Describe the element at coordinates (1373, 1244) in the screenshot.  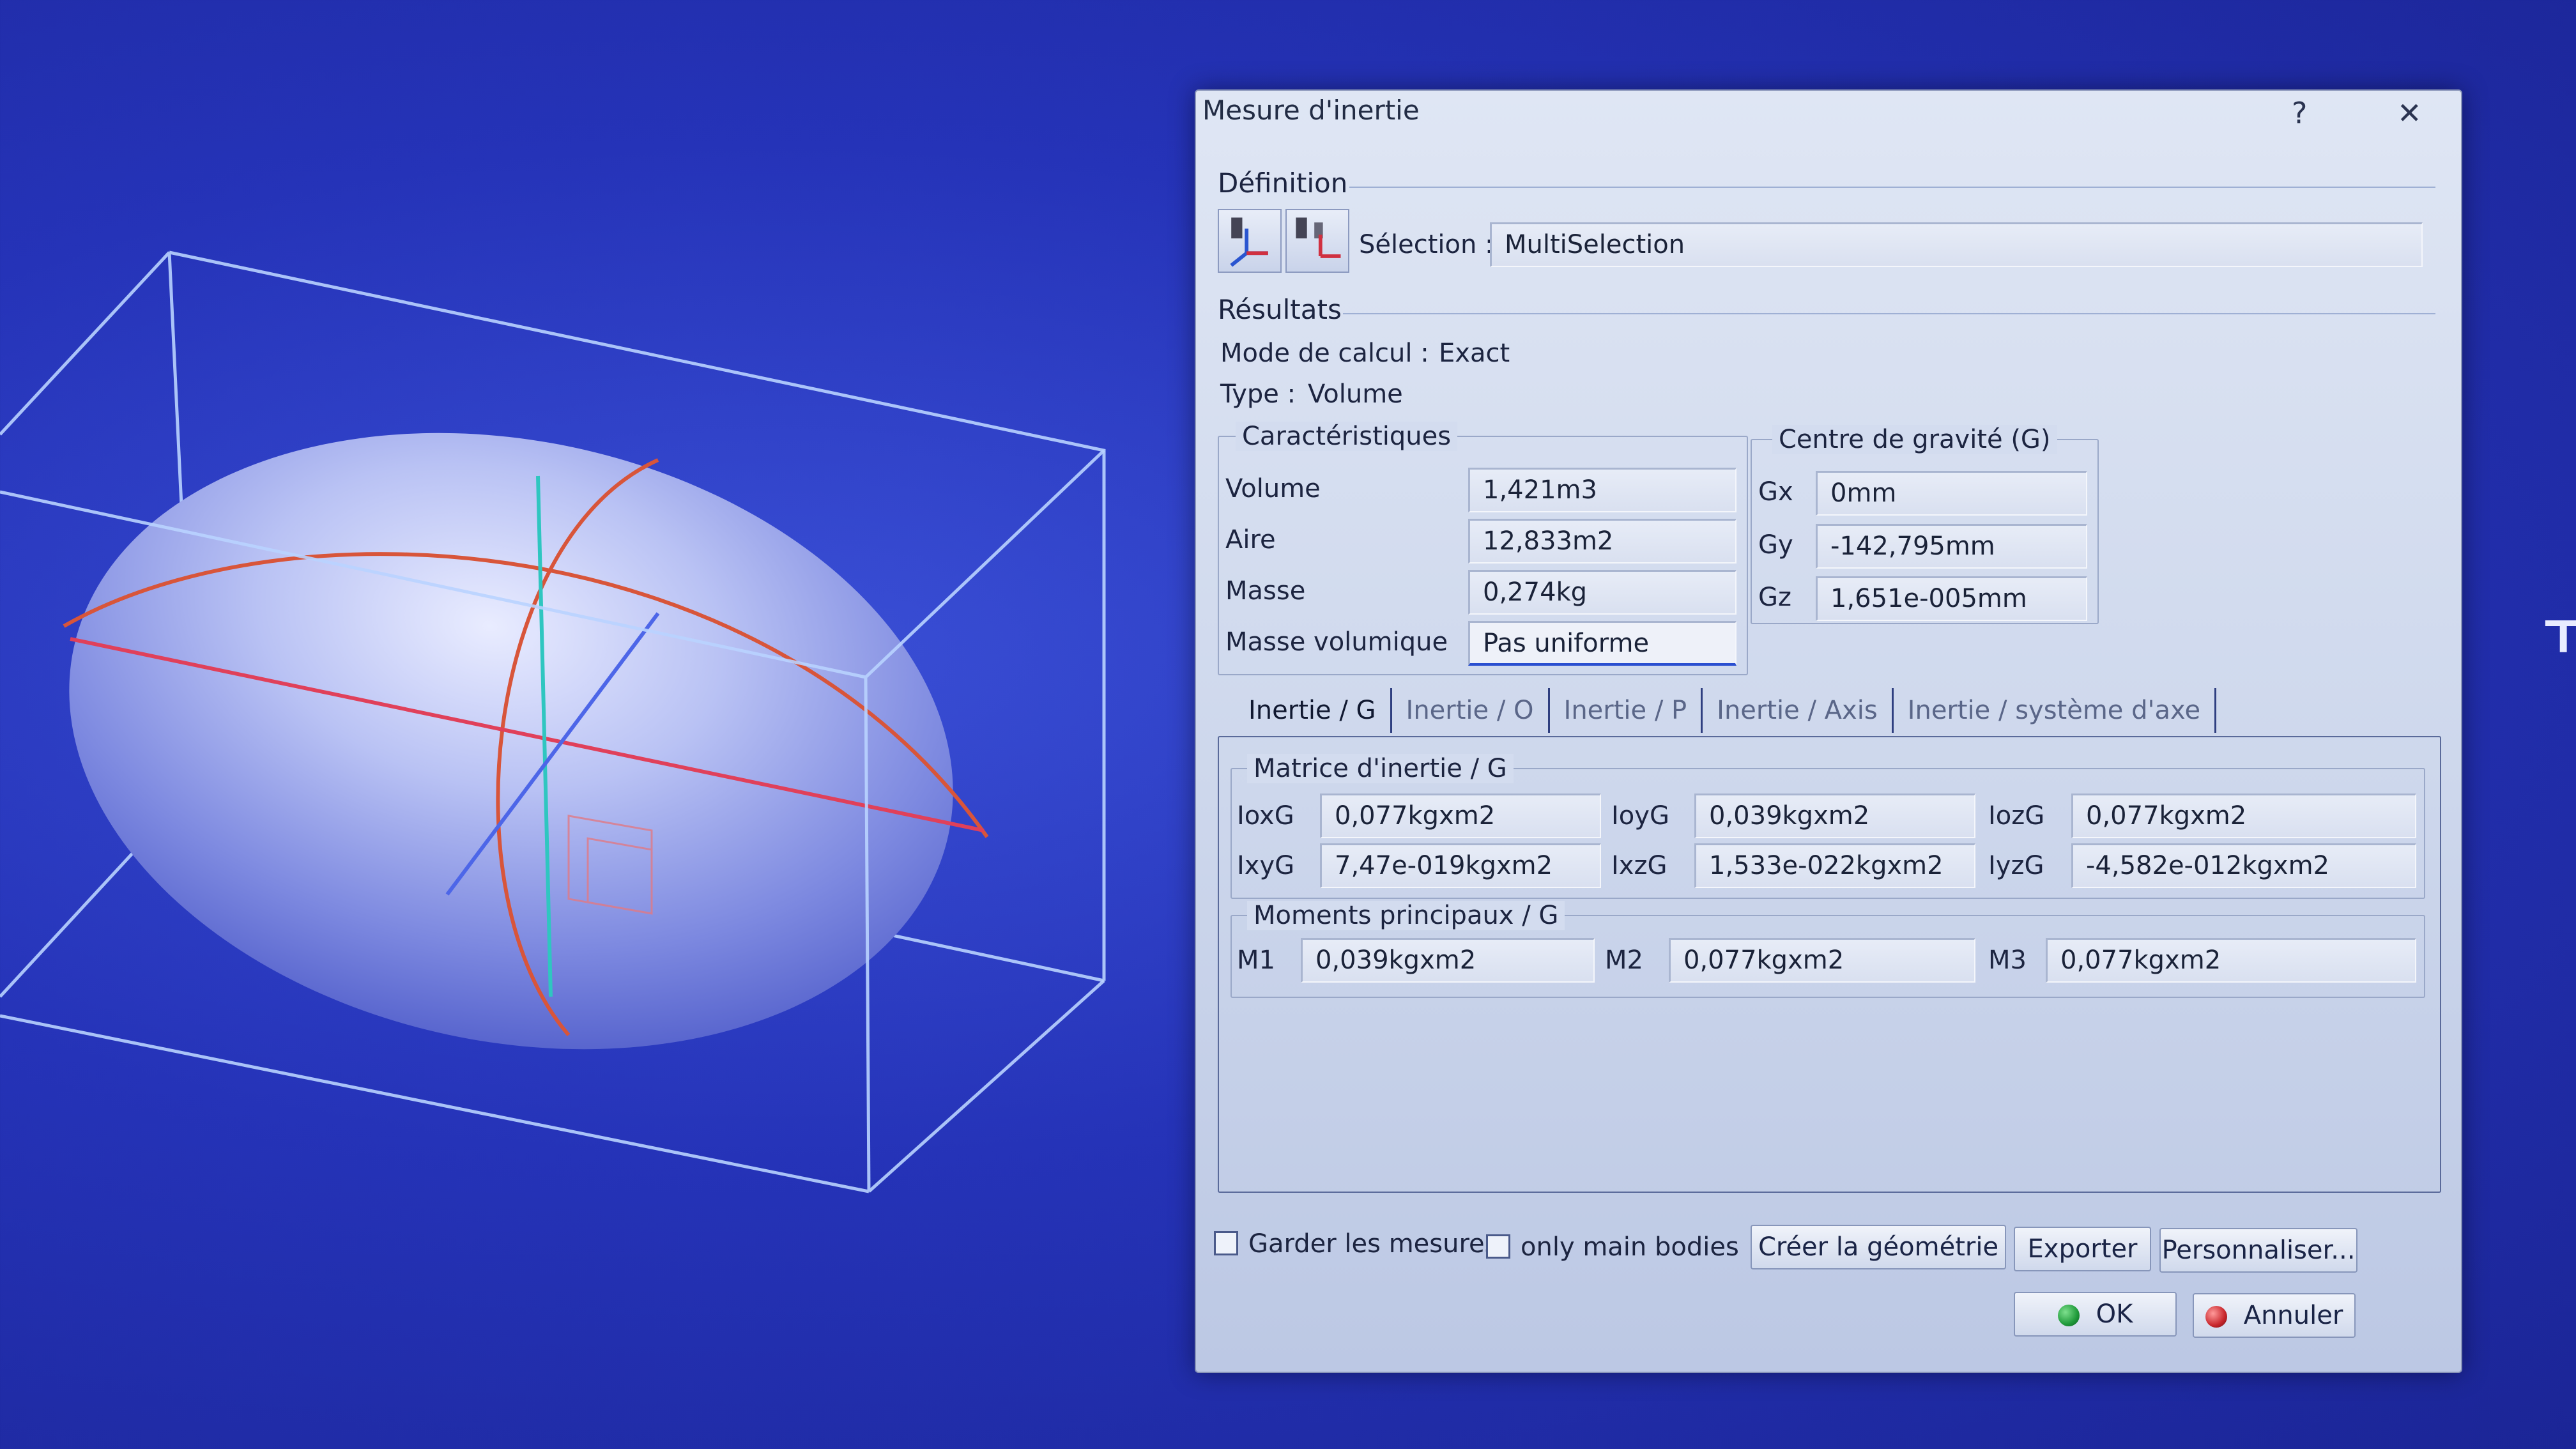
I see `keep-measures-label: Garder les mesures` at that location.